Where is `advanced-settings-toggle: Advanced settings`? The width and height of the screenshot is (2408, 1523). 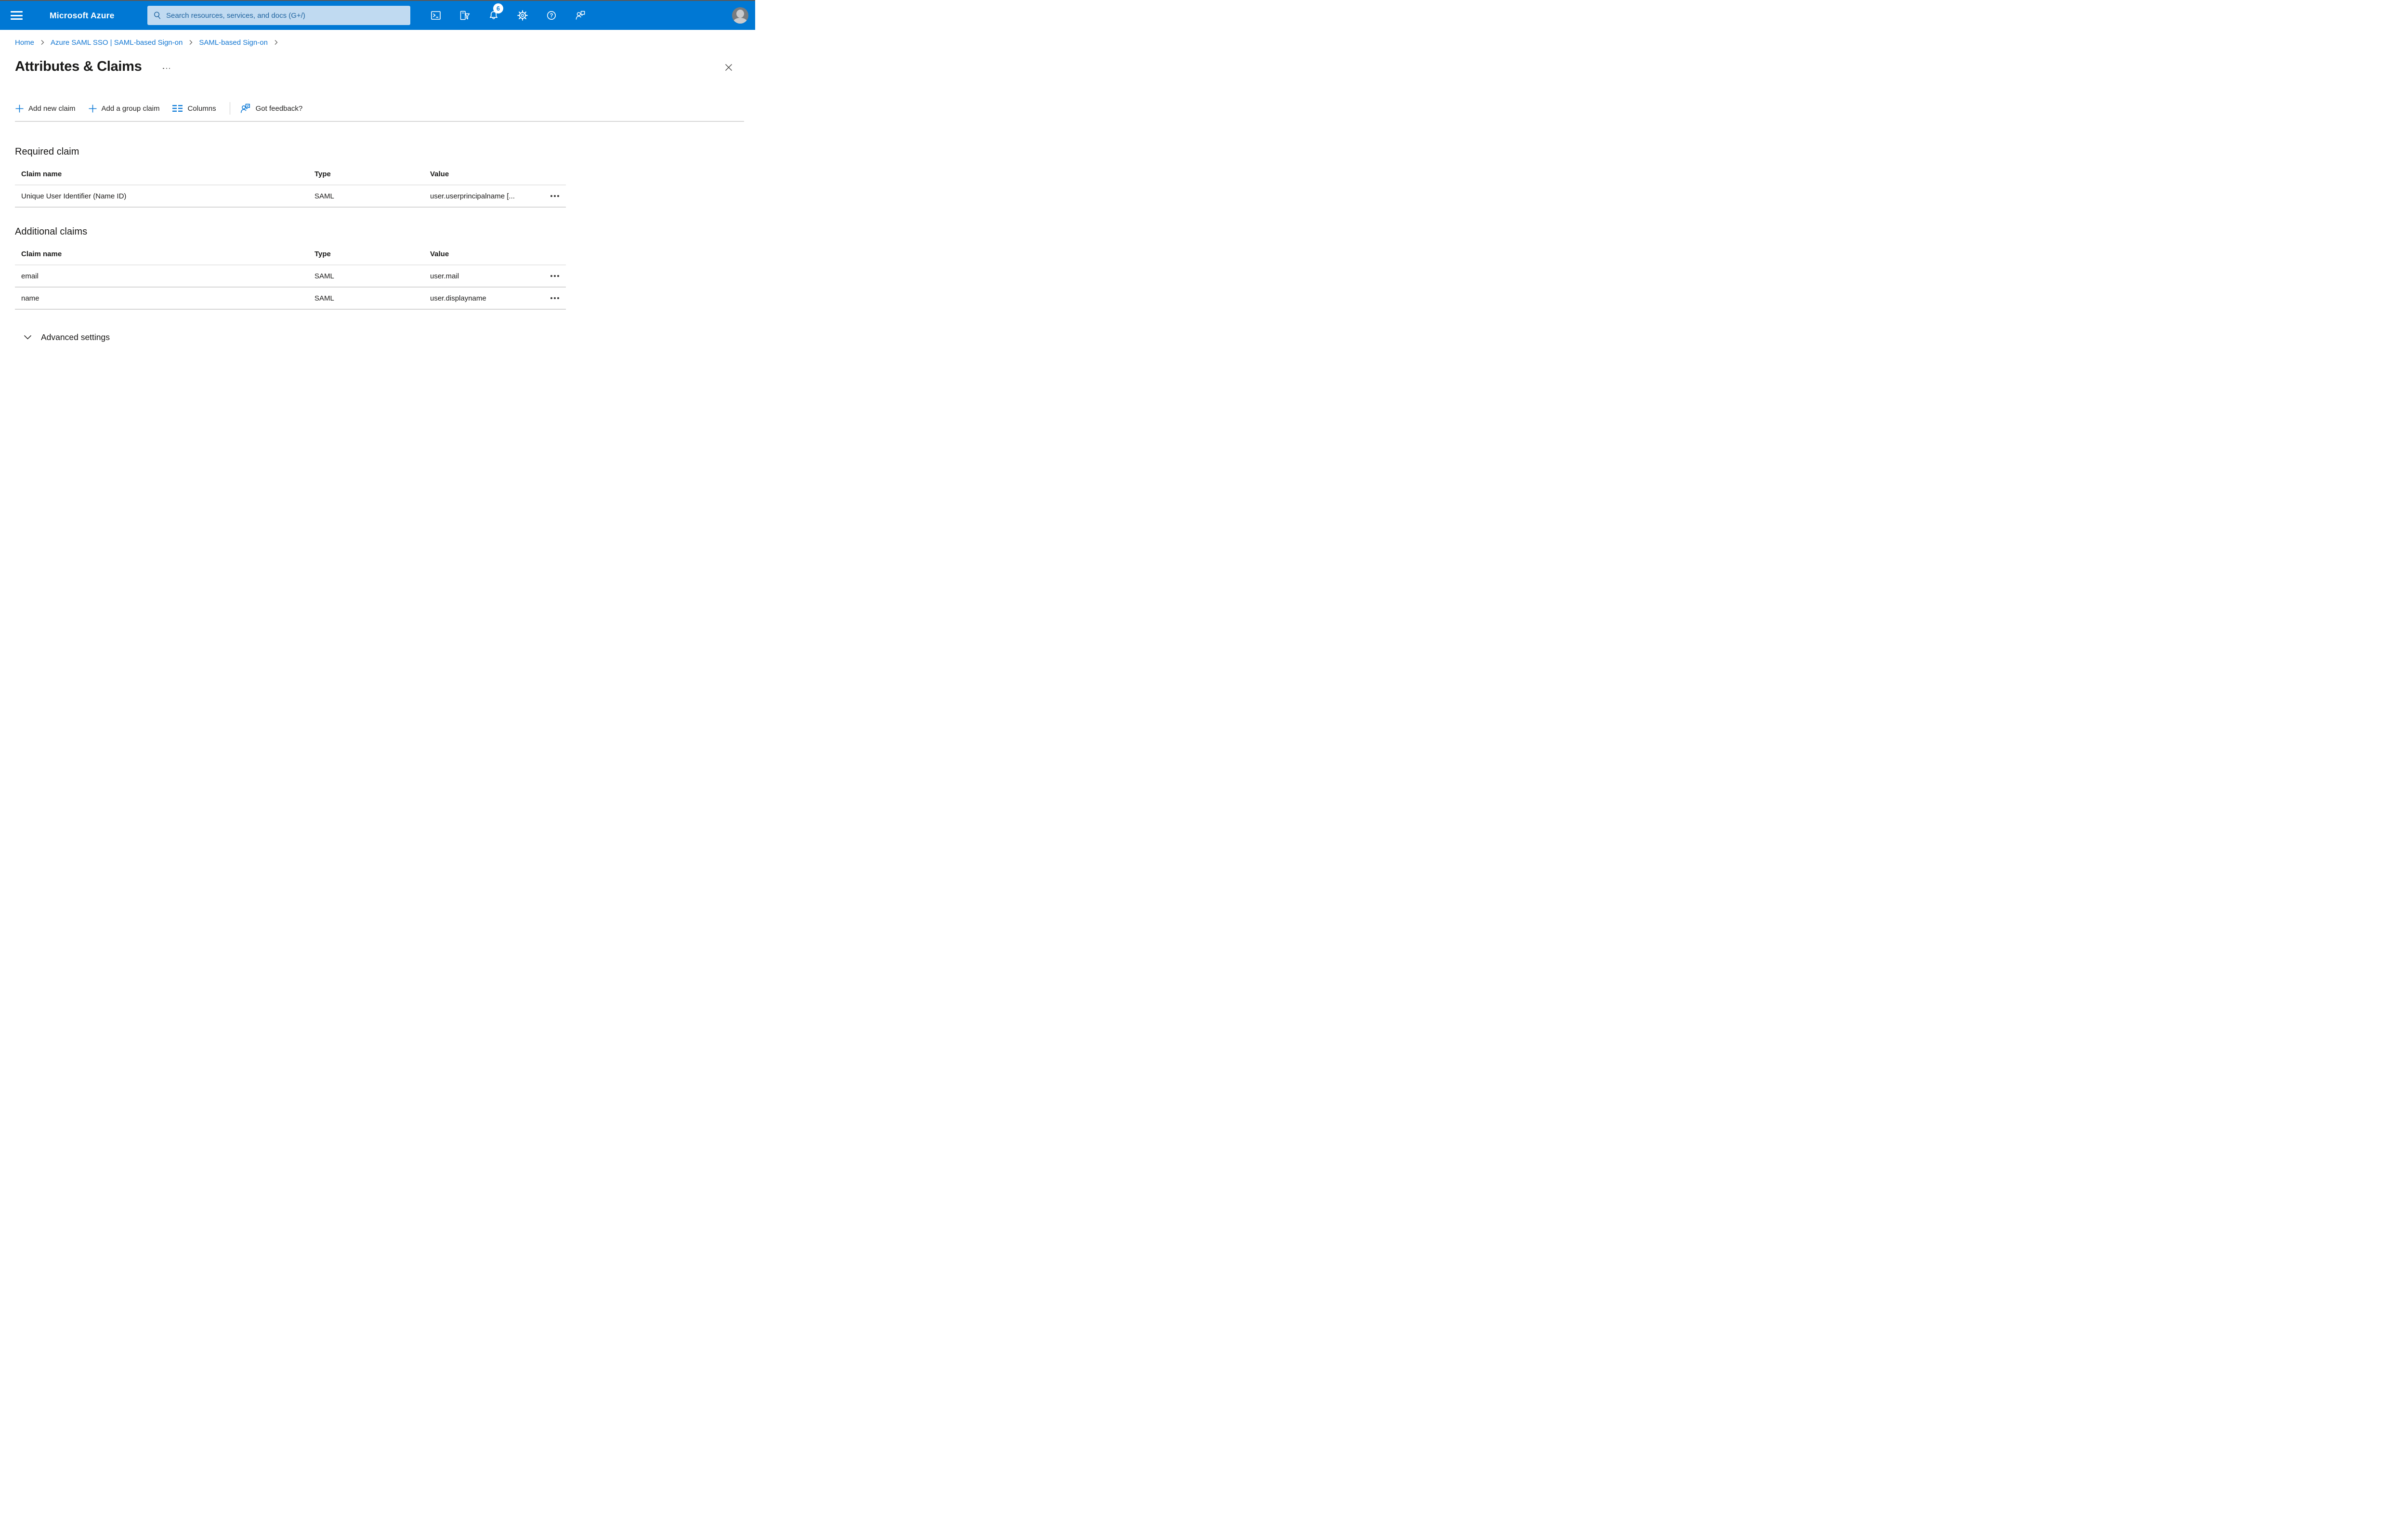 advanced-settings-toggle: Advanced settings is located at coordinates (385, 337).